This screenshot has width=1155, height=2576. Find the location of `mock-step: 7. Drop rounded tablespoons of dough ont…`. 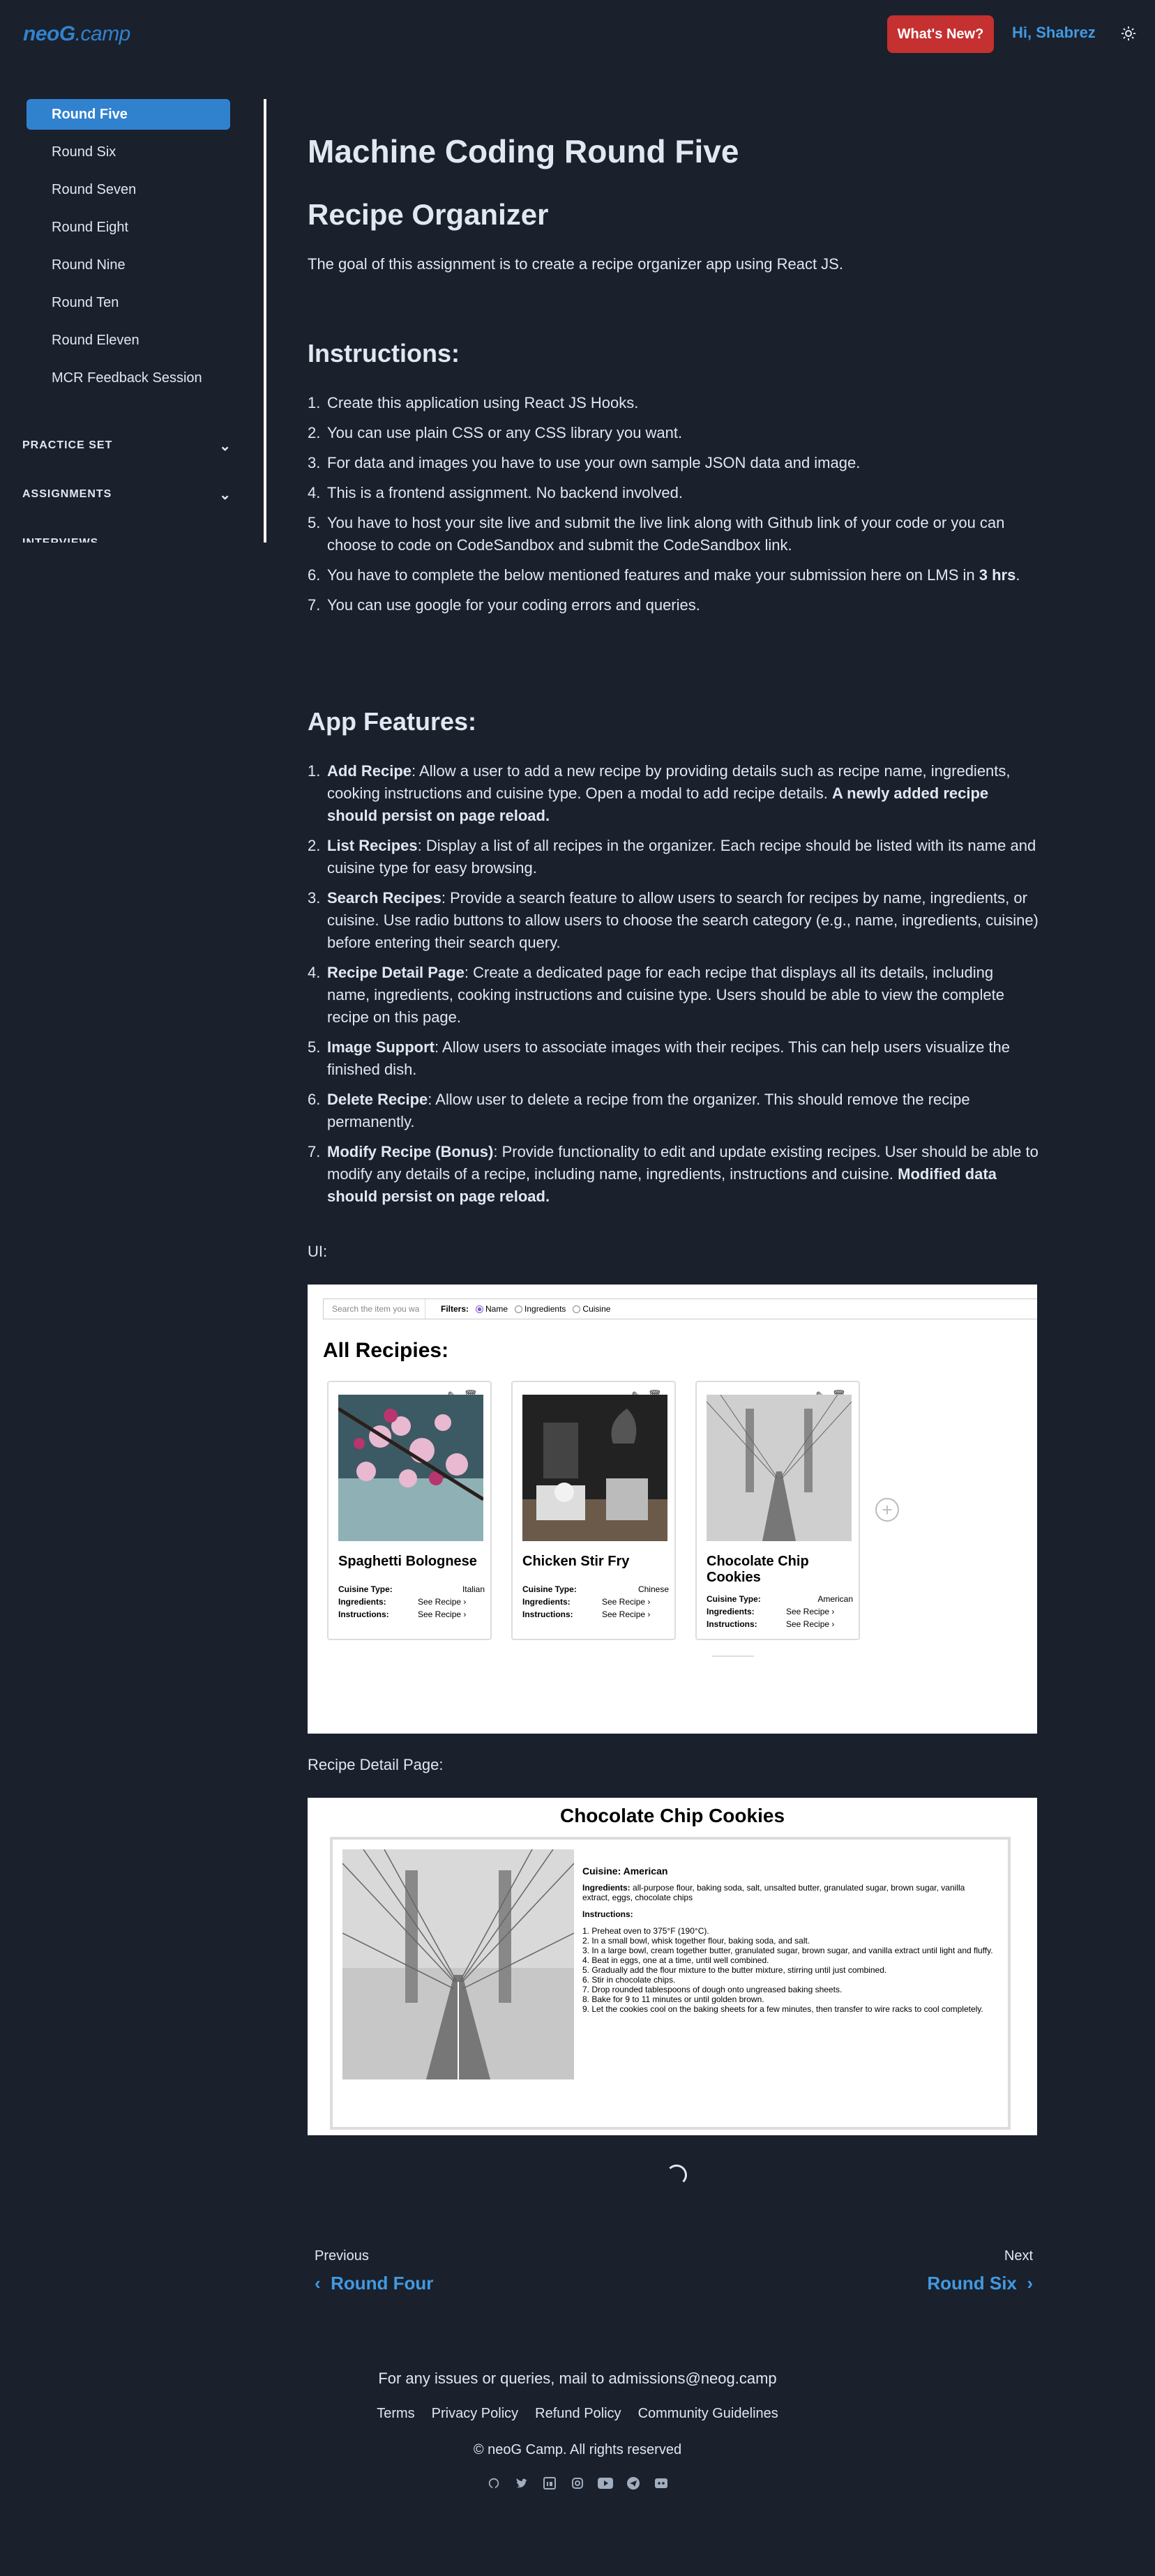

mock-step: 7. Drop rounded tablespoons of dough ont… is located at coordinates (712, 1989).